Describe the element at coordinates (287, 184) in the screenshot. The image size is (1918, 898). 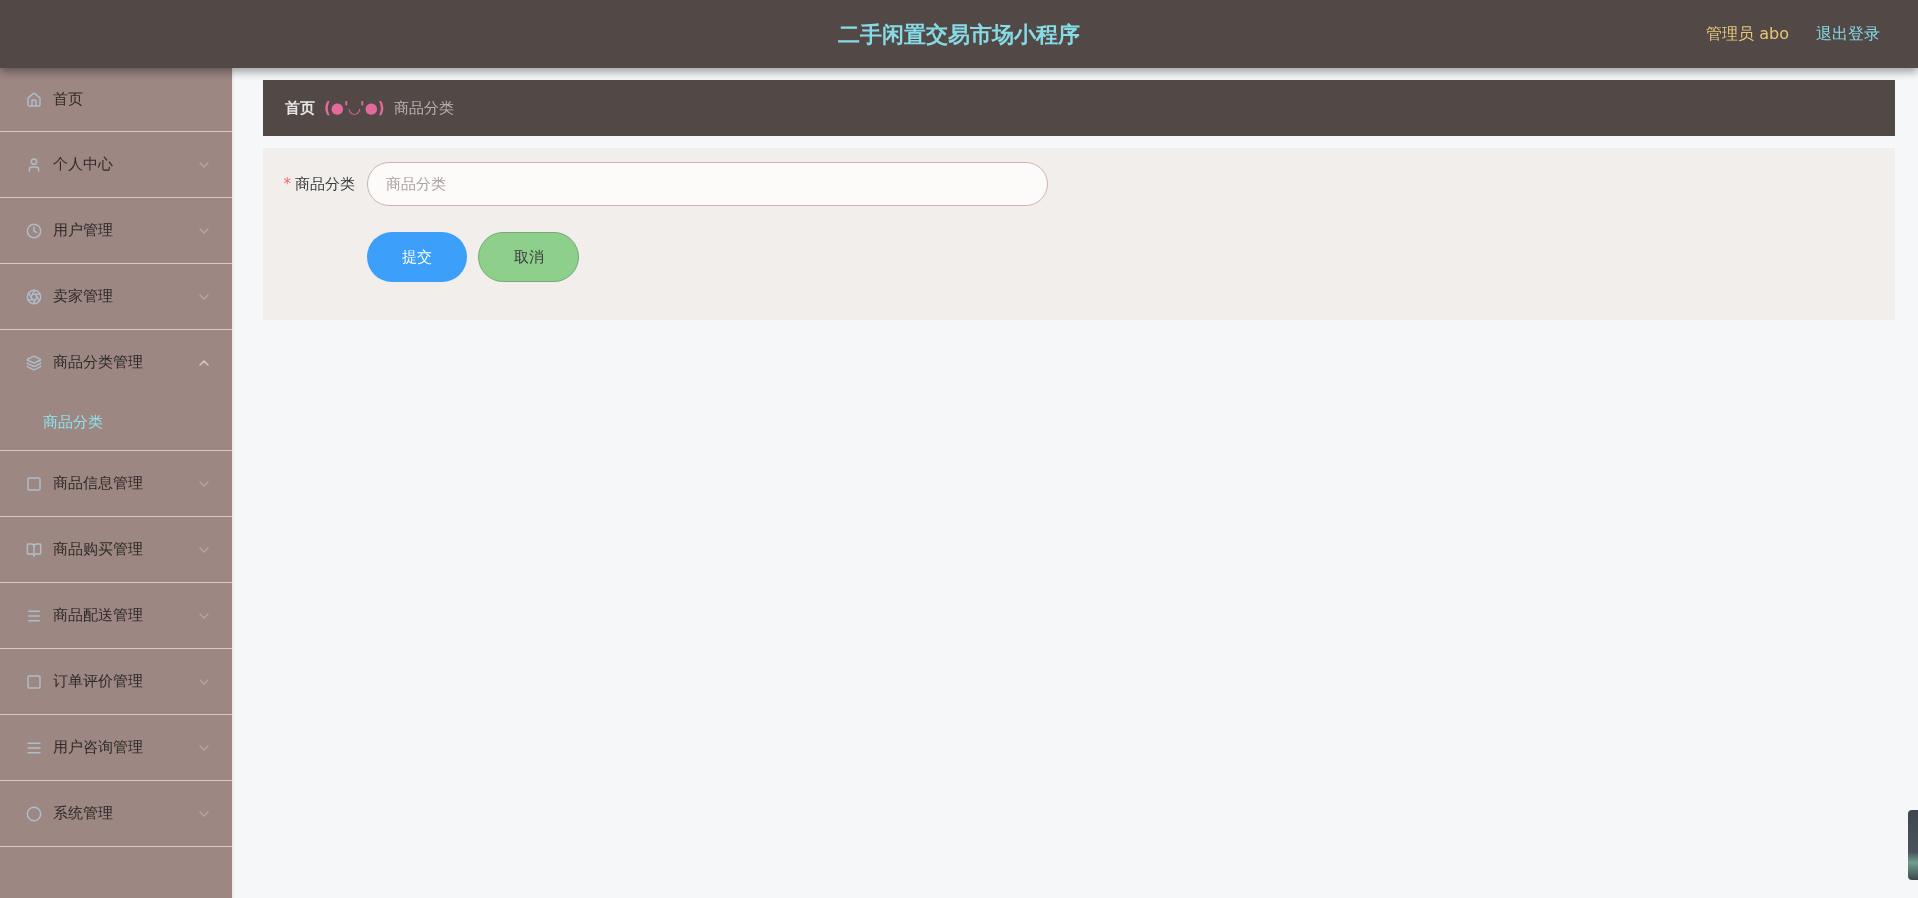
I see `required-mark: *` at that location.